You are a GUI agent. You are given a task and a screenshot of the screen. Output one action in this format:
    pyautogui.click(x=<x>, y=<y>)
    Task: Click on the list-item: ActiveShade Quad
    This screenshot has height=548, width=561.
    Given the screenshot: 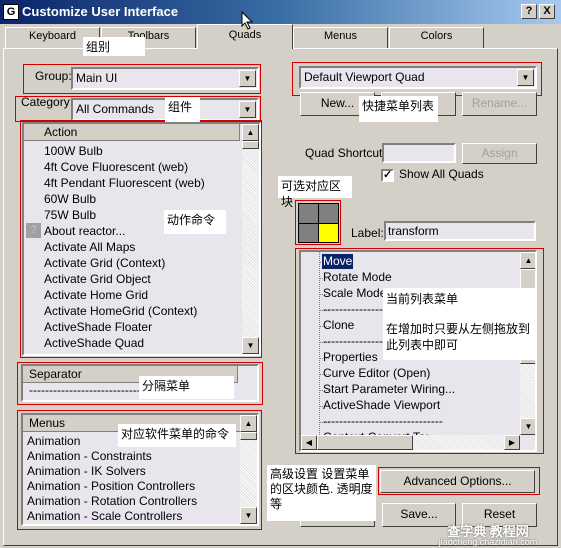 What is the action you would take?
    pyautogui.click(x=94, y=343)
    